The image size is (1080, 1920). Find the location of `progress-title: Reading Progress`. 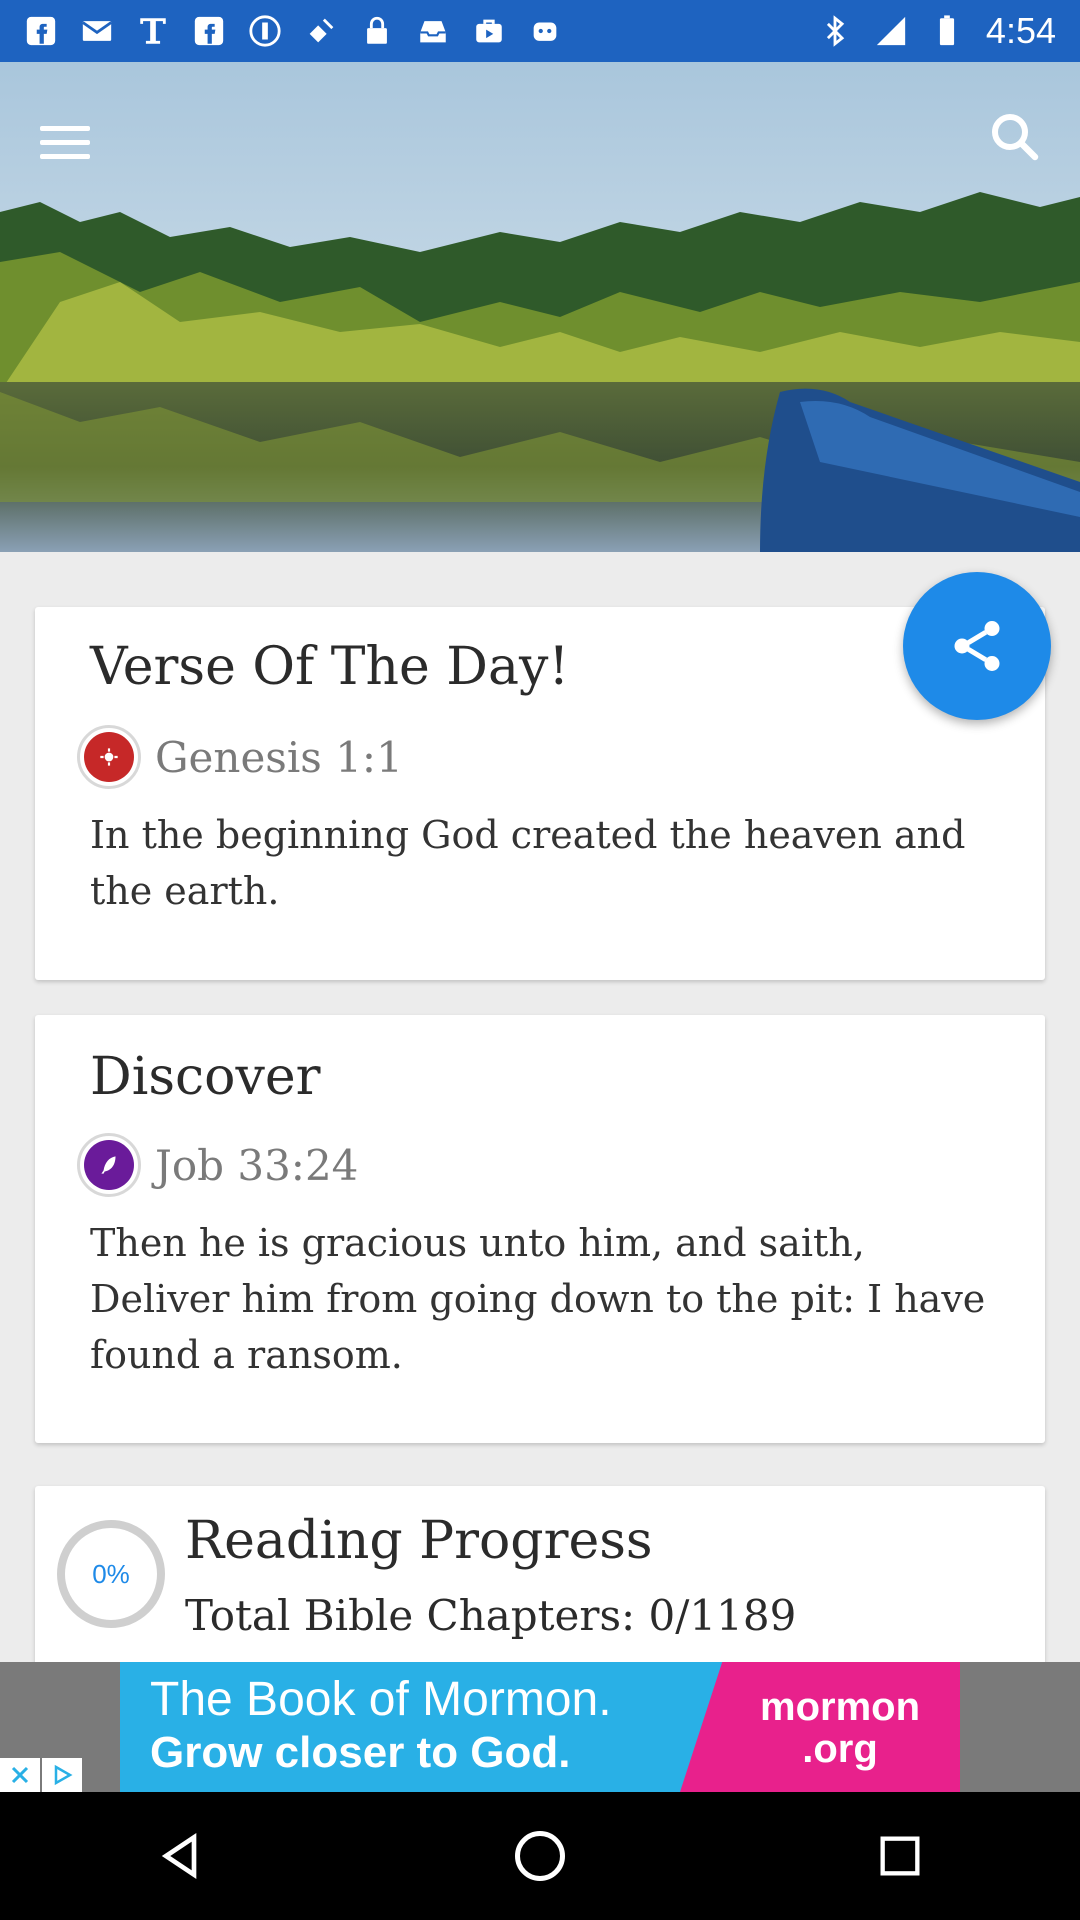

progress-title: Reading Progress is located at coordinates (419, 1541).